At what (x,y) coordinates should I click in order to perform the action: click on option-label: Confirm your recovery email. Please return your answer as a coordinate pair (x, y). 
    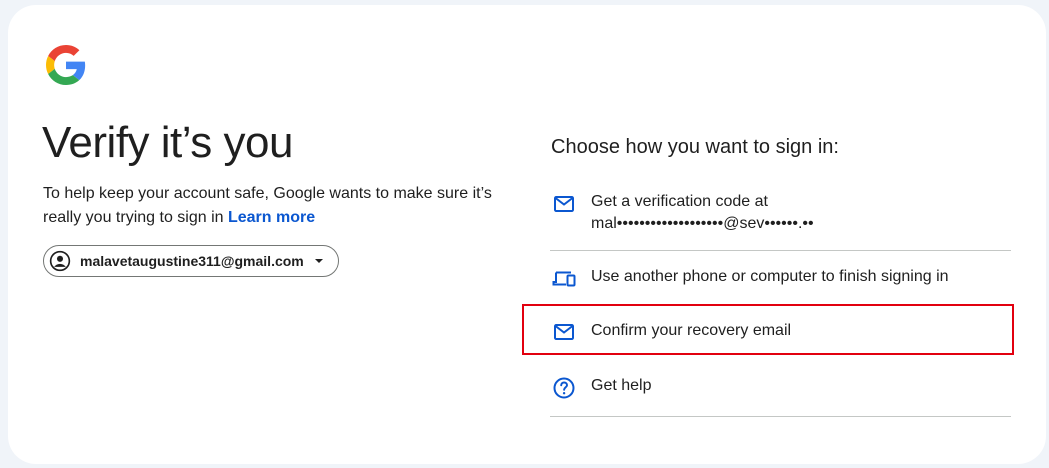
    Looking at the image, I should click on (691, 330).